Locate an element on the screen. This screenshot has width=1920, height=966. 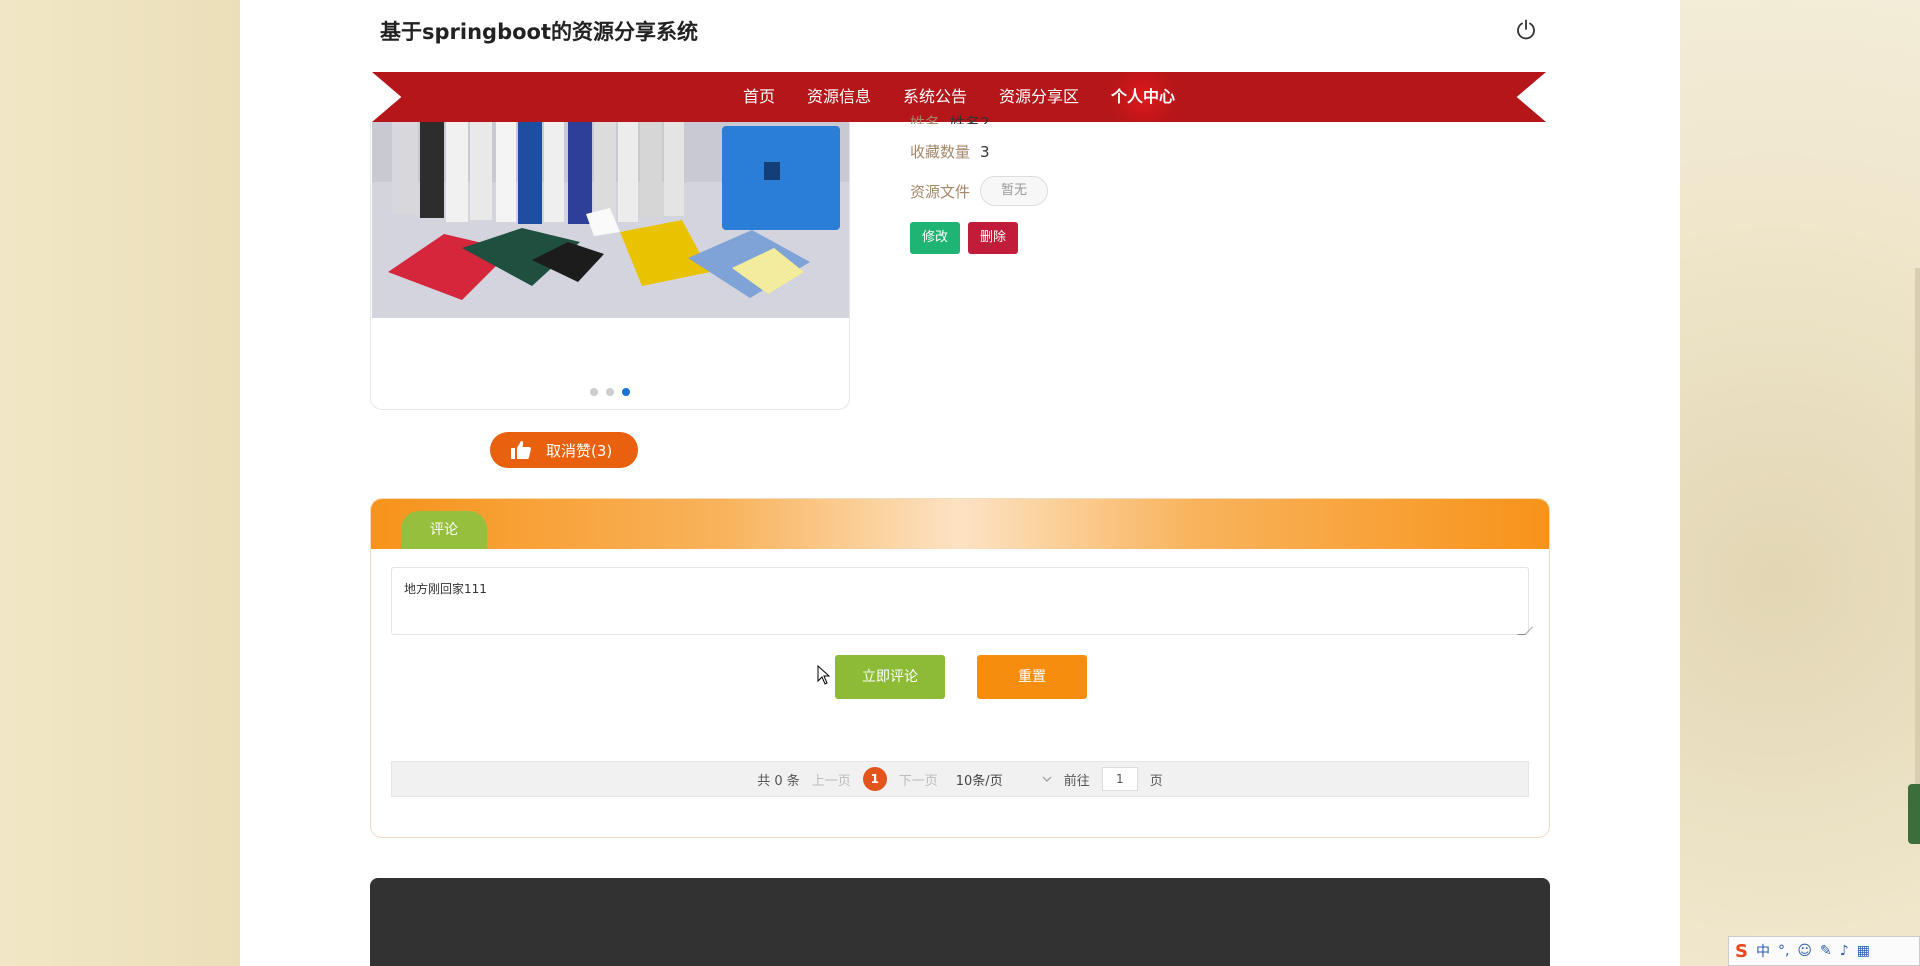
ime-toolbar: S 中 °, ☺ ✎ ♪ ▦ is located at coordinates (1824, 951).